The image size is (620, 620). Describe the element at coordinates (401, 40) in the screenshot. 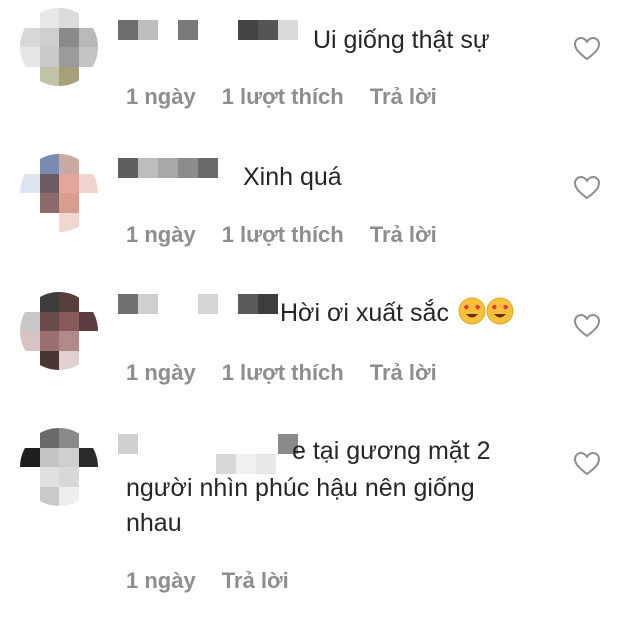

I see `comment-text: Ui giống thật sự` at that location.